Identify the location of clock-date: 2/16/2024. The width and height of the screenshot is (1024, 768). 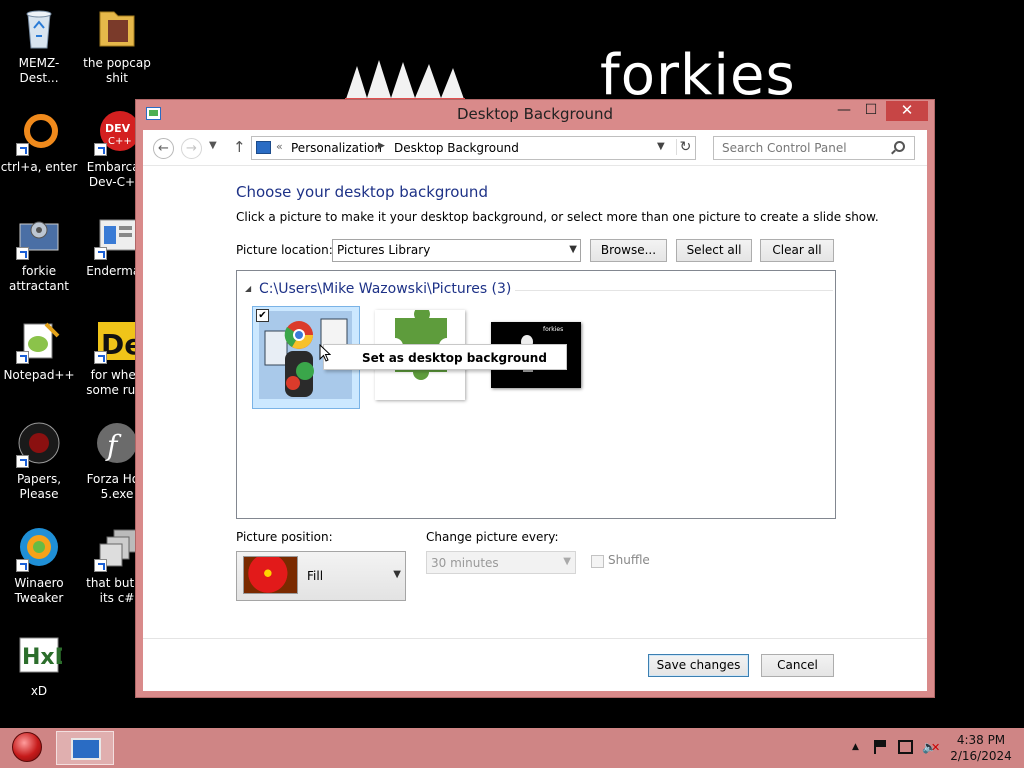
(981, 756).